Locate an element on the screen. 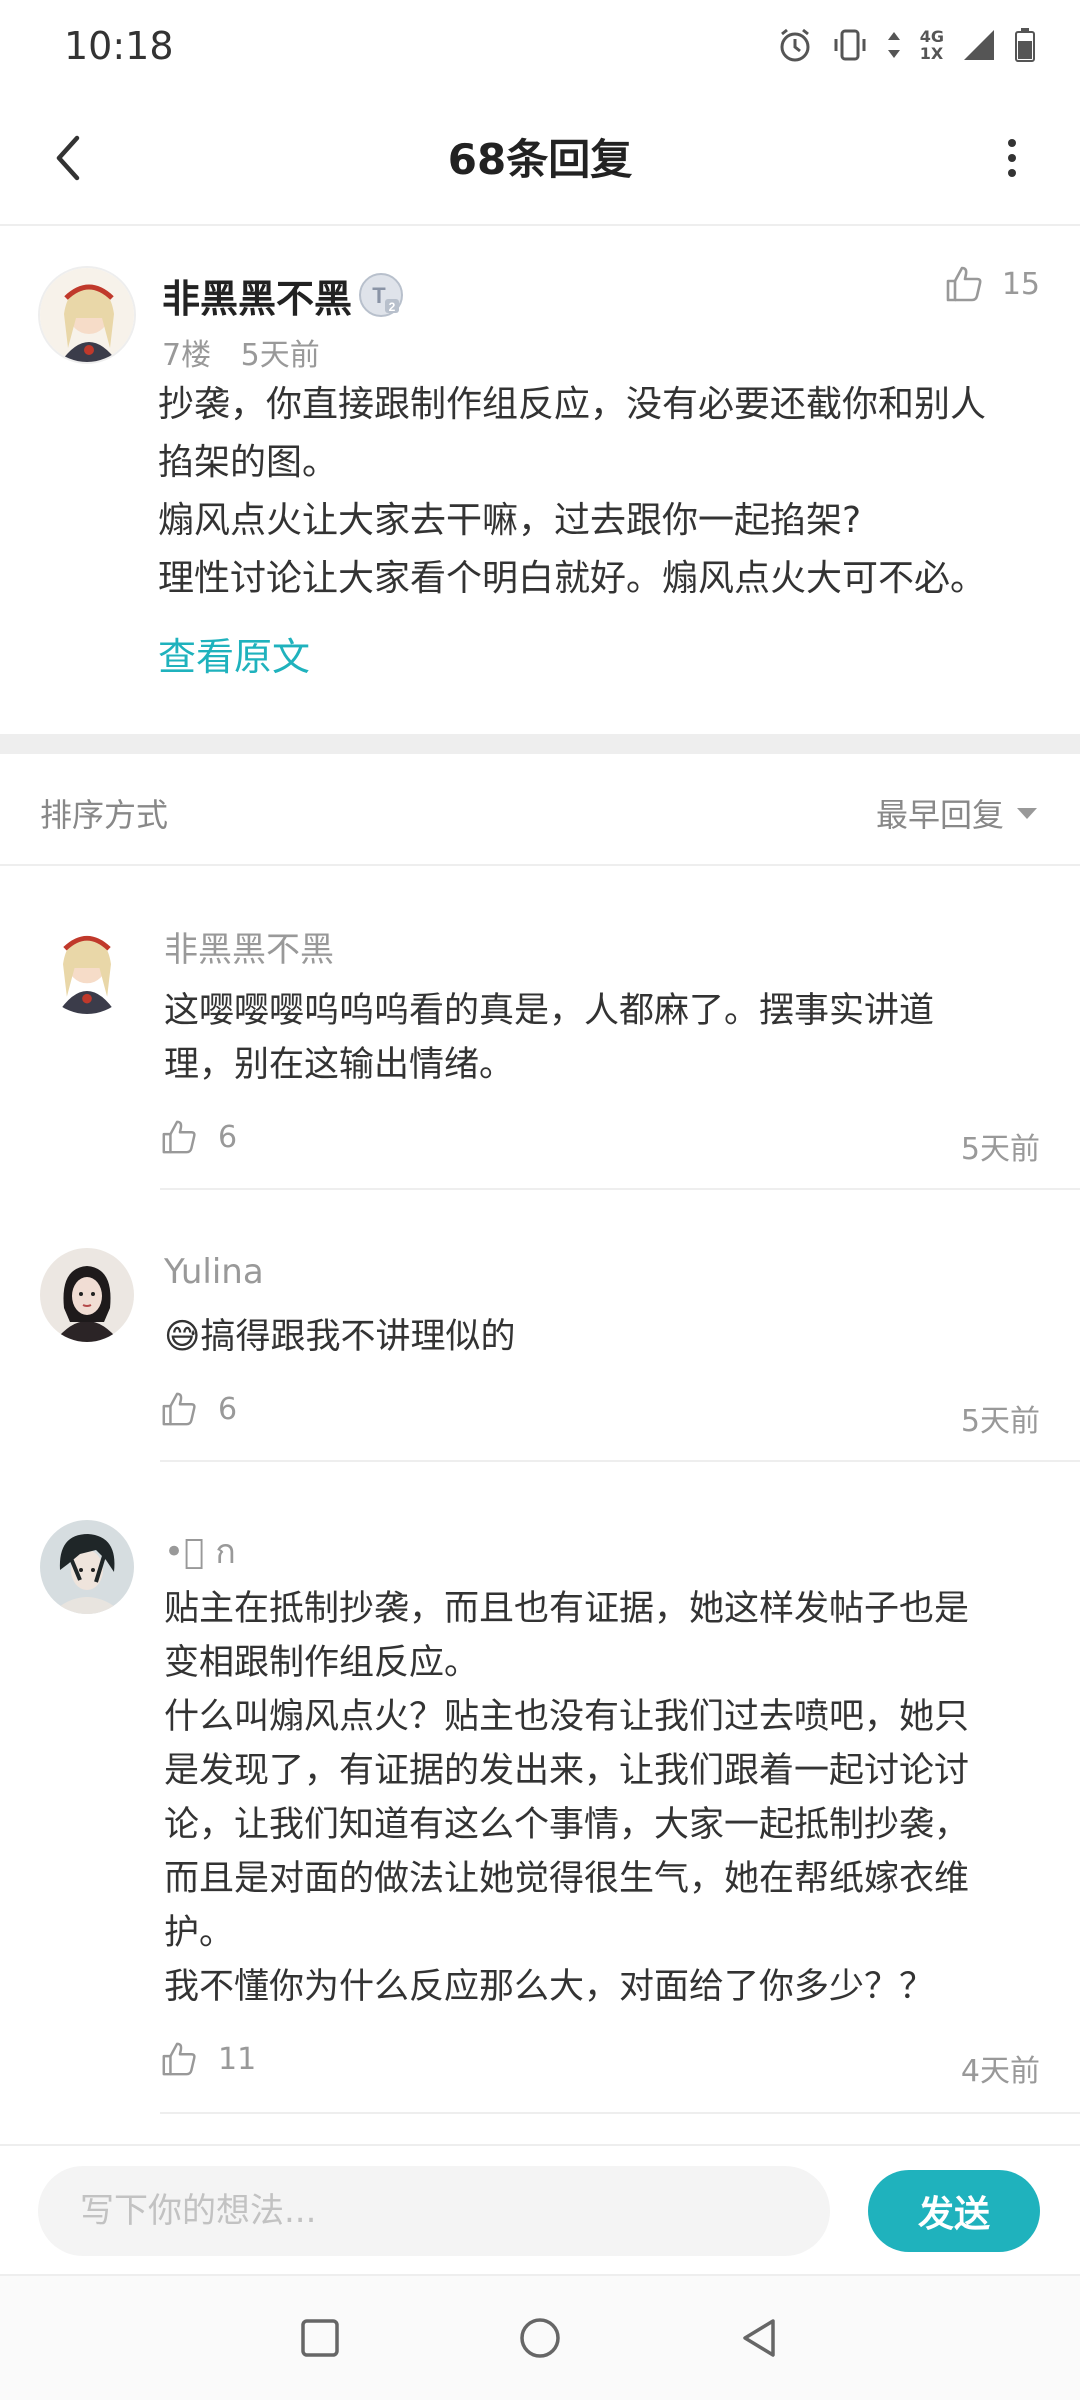  floor-number: 7楼 is located at coordinates (187, 355).